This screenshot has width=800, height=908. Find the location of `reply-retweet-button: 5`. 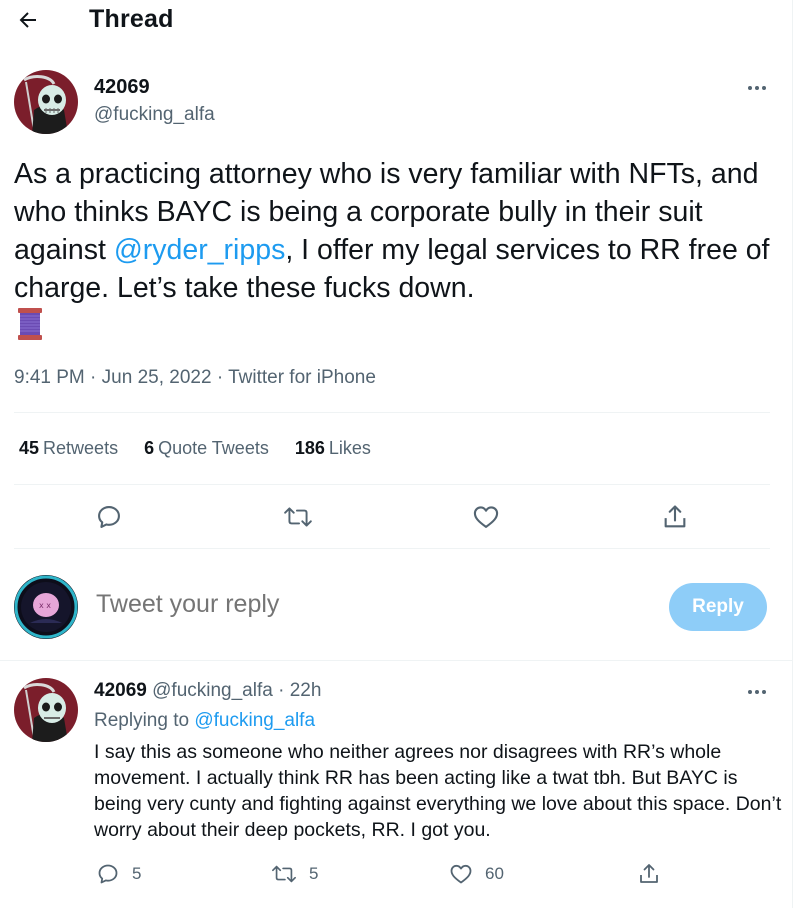

reply-retweet-button: 5 is located at coordinates (294, 874).